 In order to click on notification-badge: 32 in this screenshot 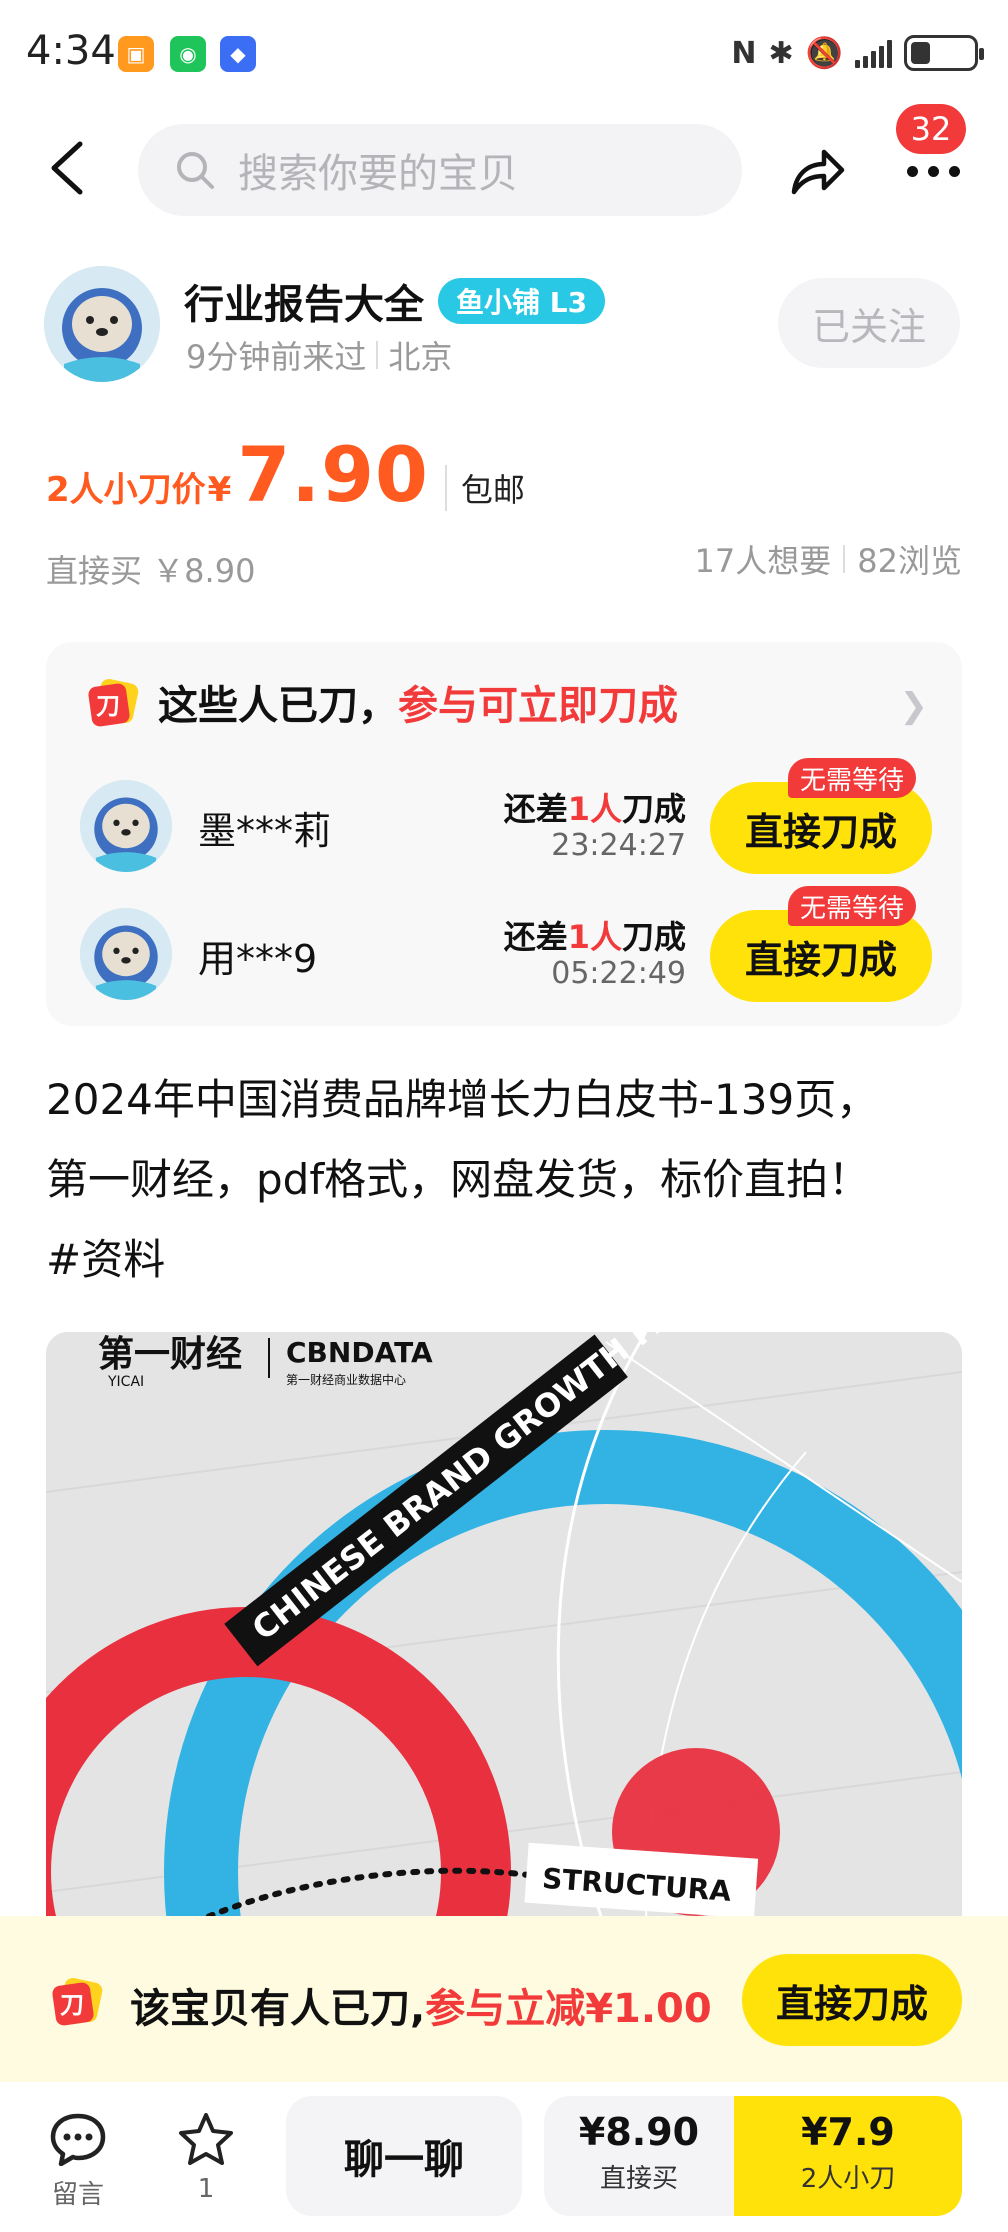, I will do `click(931, 129)`.